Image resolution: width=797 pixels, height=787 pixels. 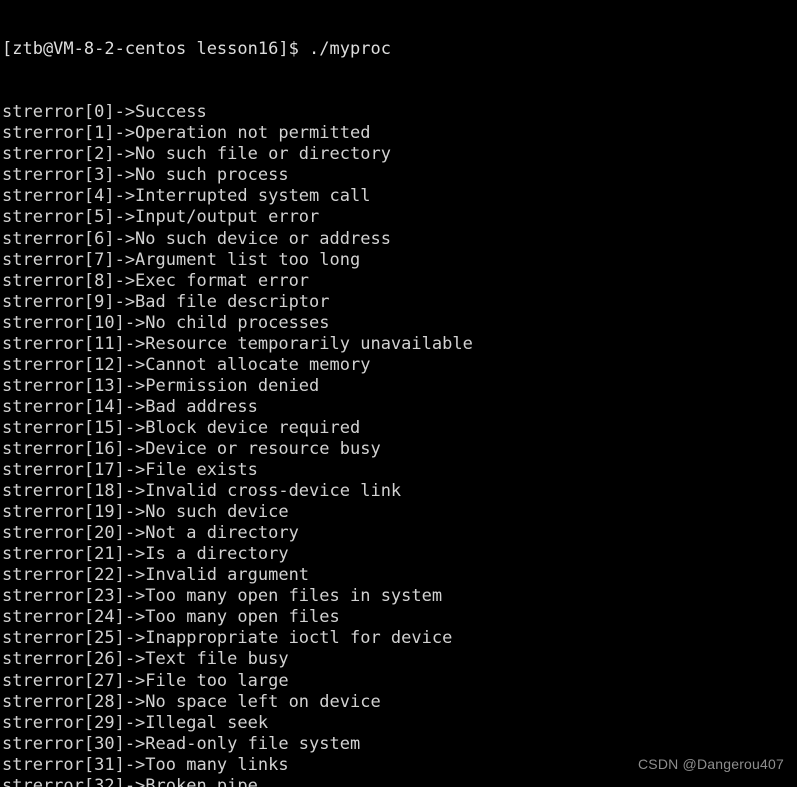 What do you see at coordinates (150, 533) in the screenshot?
I see `terminal-output-line: strerror[20]->Not a directory` at bounding box center [150, 533].